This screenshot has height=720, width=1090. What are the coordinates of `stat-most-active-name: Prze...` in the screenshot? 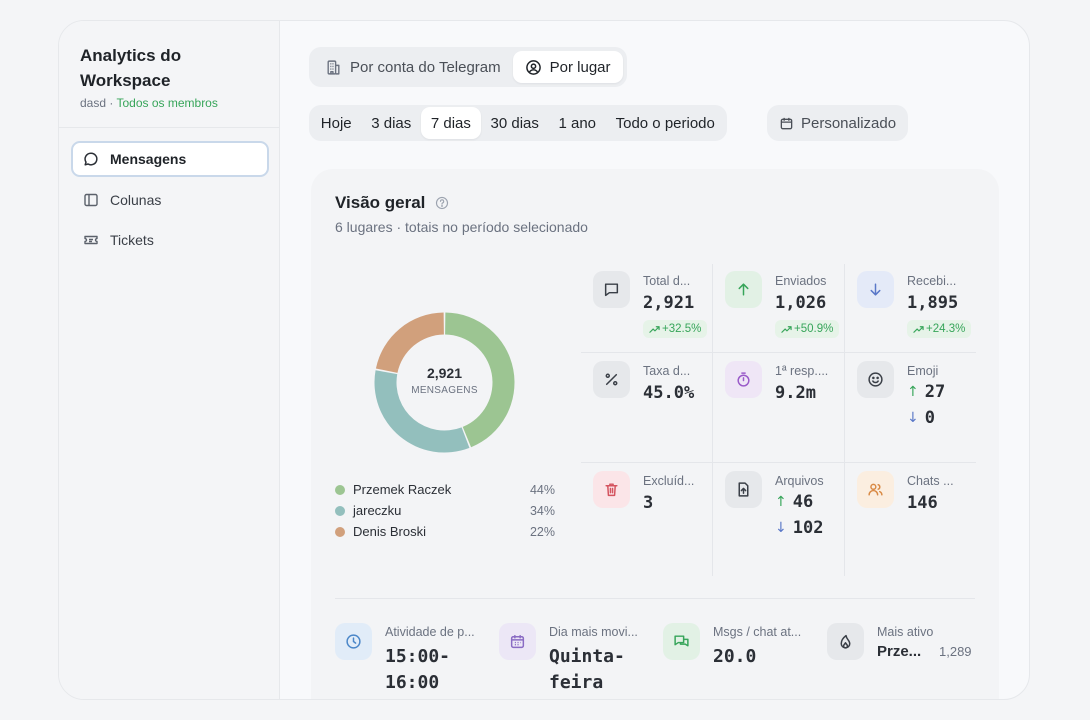 It's located at (899, 651).